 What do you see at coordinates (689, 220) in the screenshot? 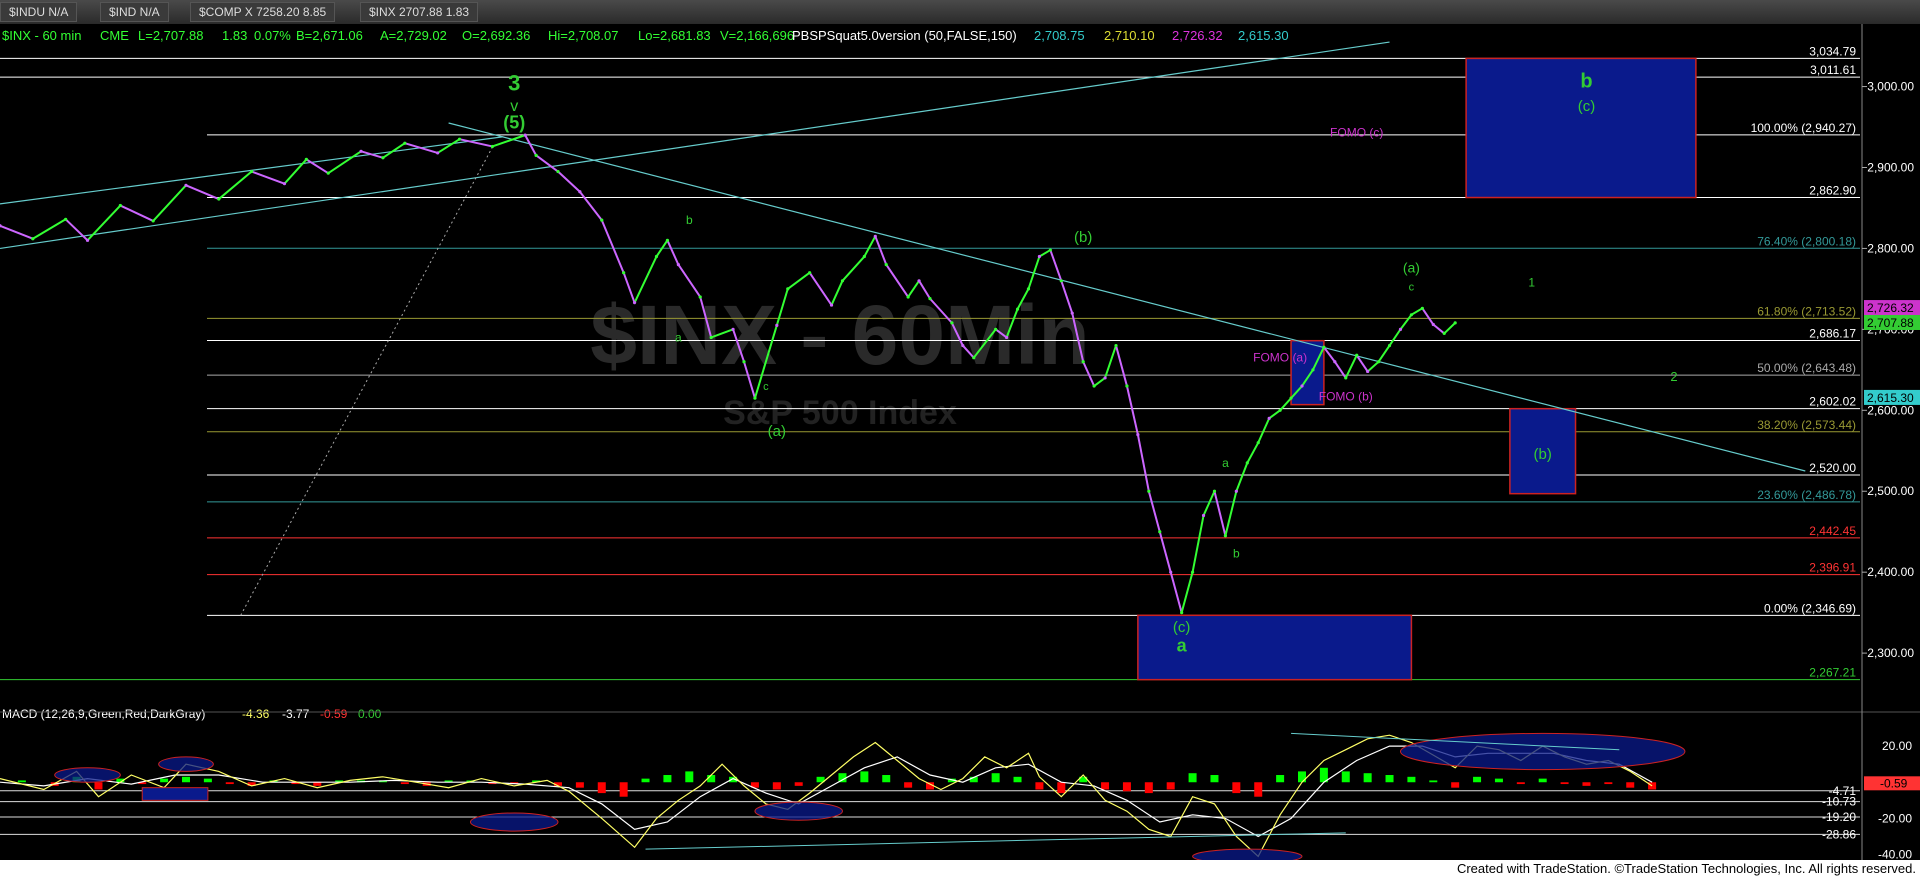
I see `wave-label-3: b` at bounding box center [689, 220].